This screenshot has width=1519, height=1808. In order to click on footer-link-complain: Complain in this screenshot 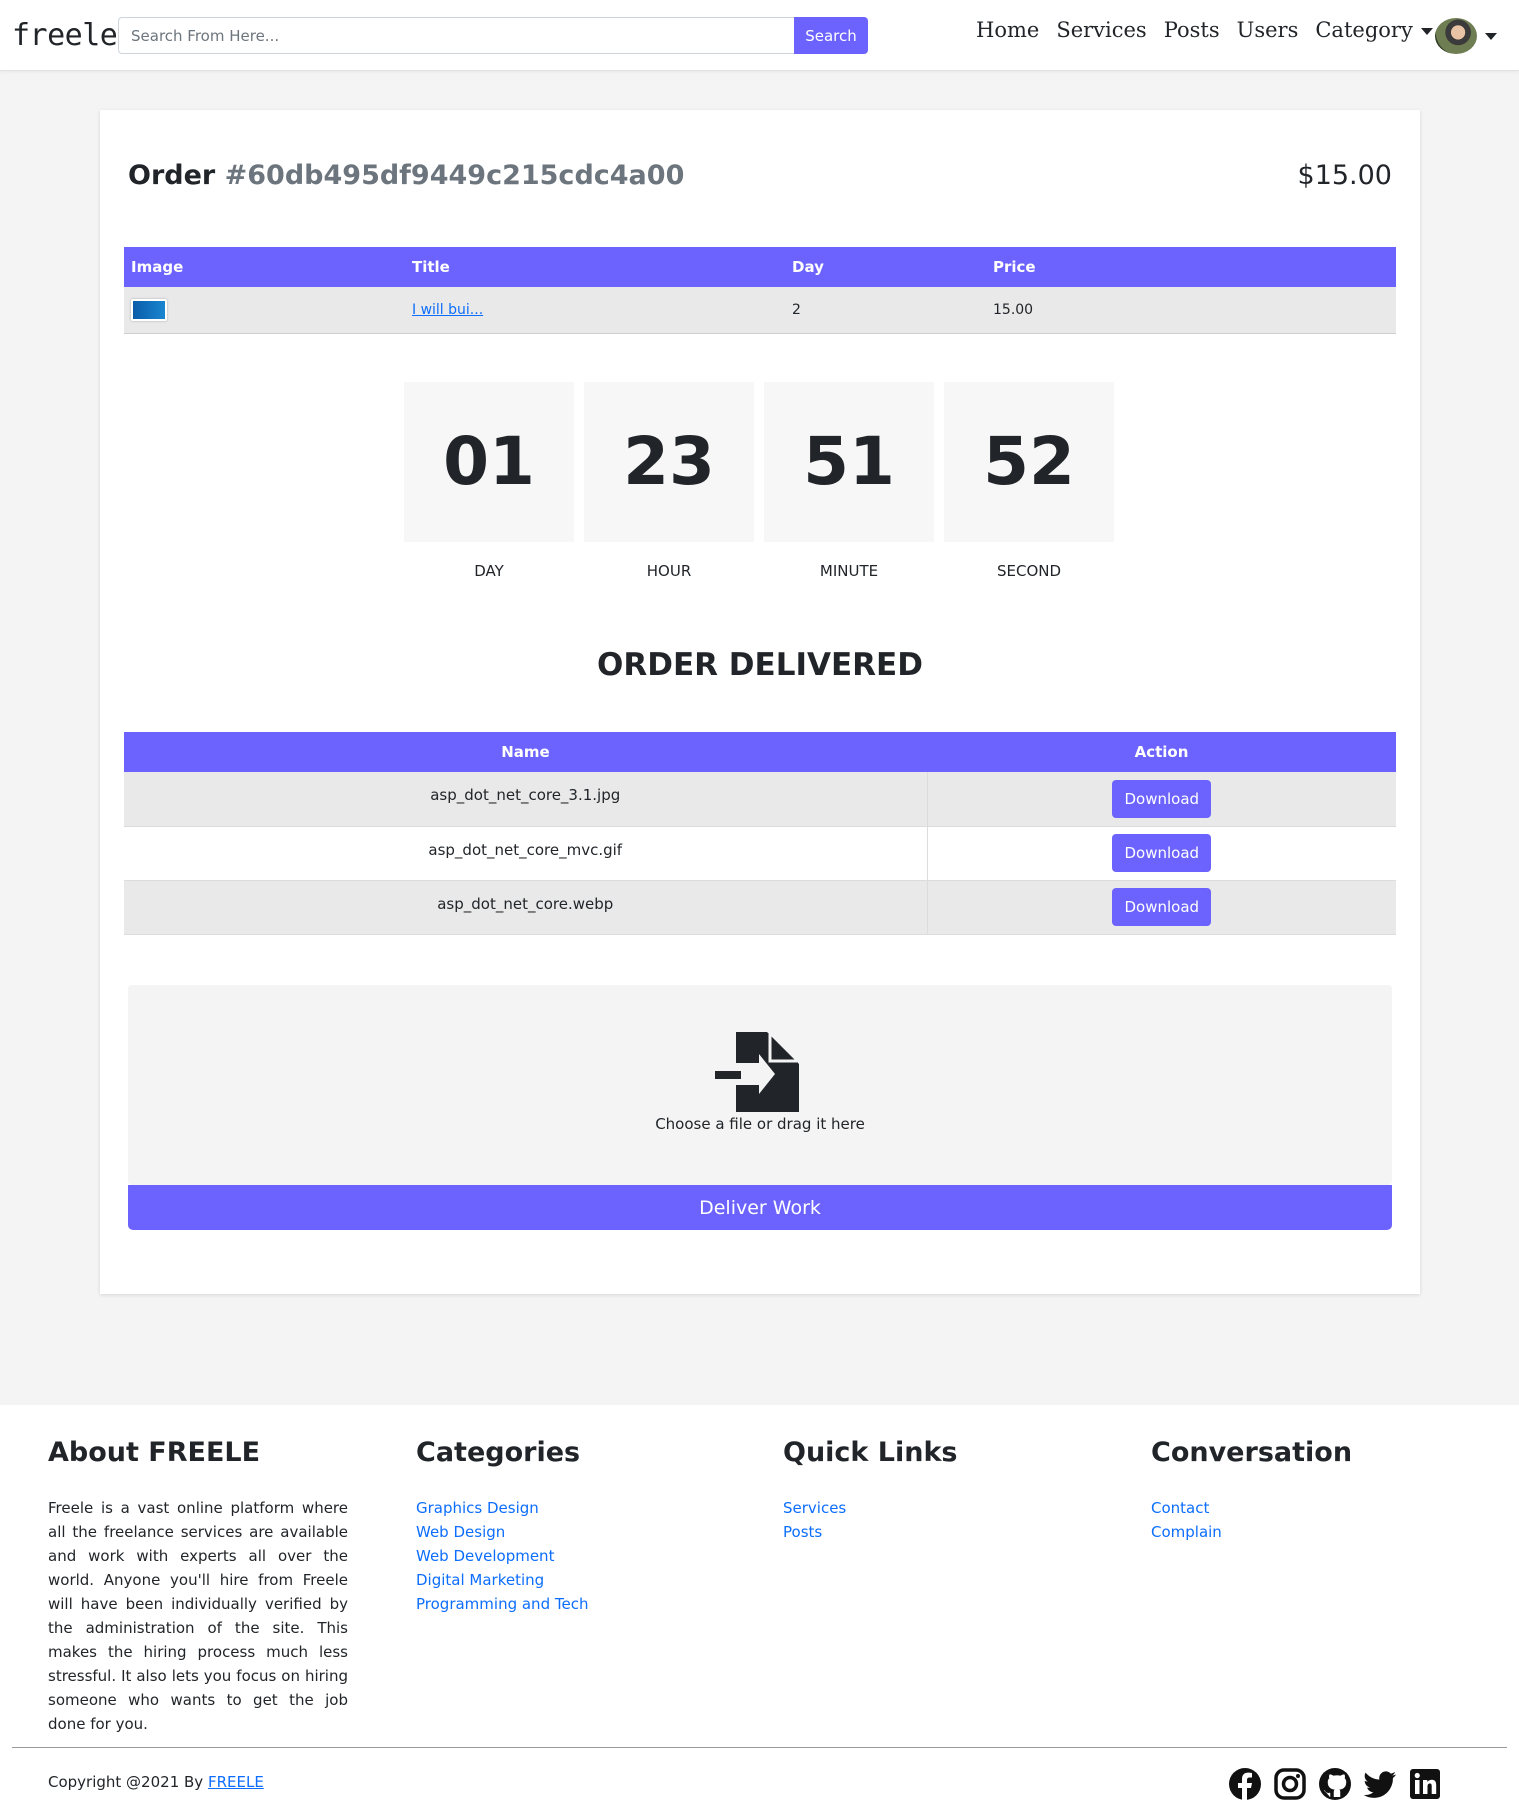, I will do `click(1301, 1532)`.